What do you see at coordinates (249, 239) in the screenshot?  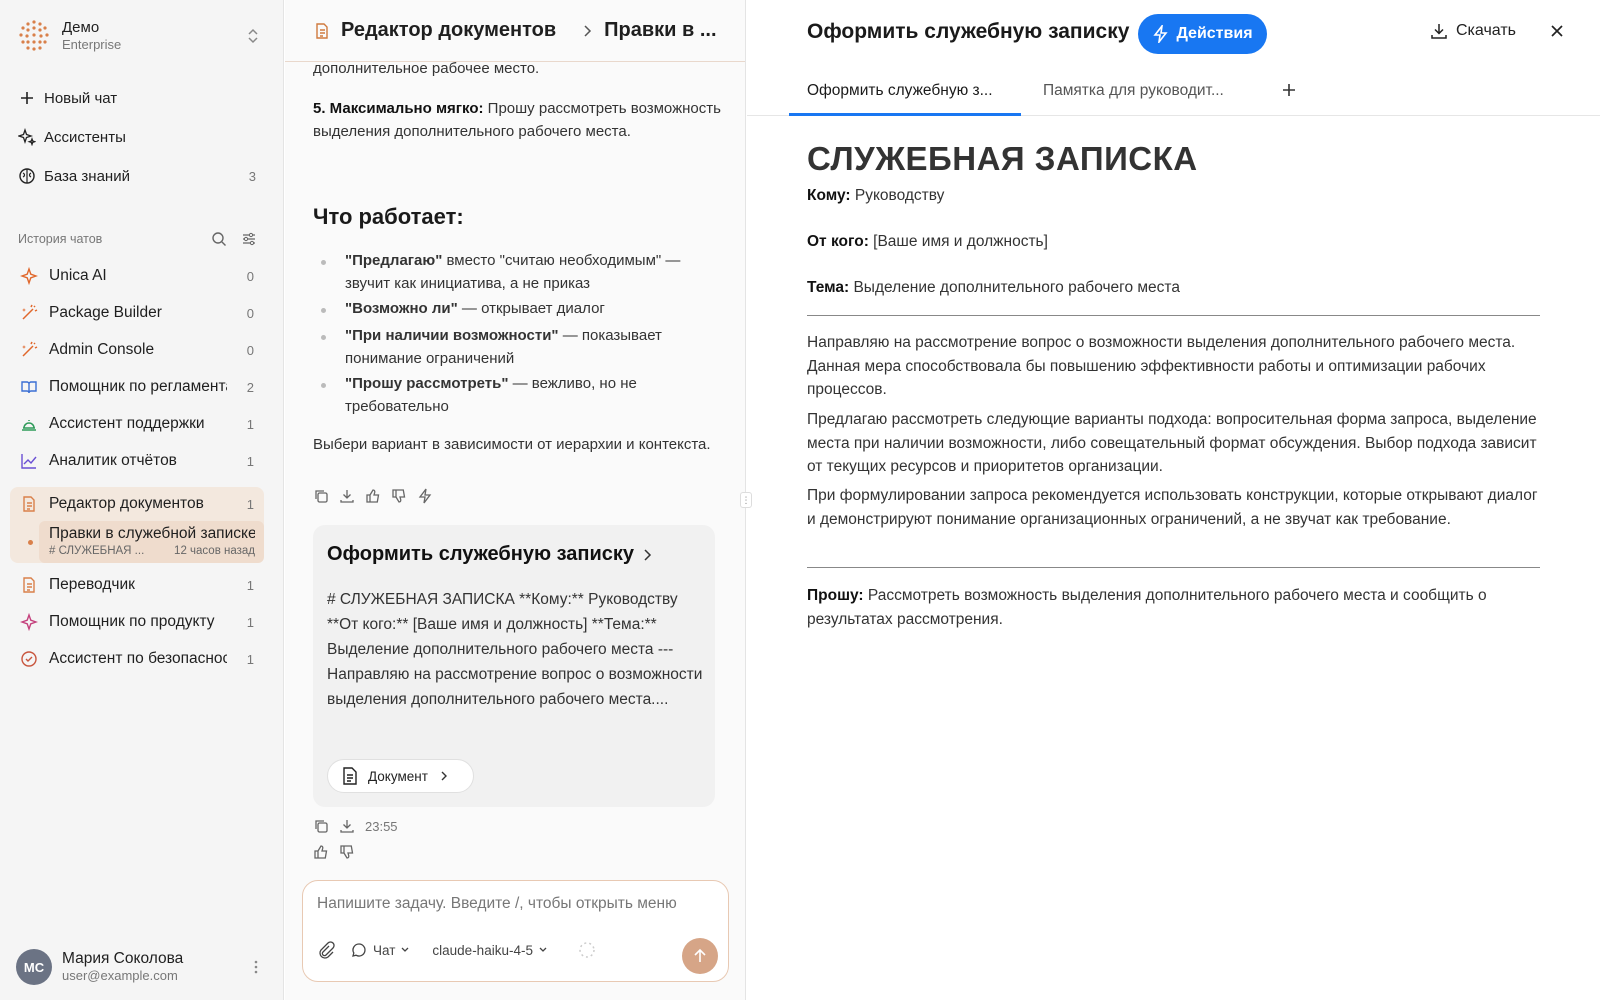 I see `filter-icon` at bounding box center [249, 239].